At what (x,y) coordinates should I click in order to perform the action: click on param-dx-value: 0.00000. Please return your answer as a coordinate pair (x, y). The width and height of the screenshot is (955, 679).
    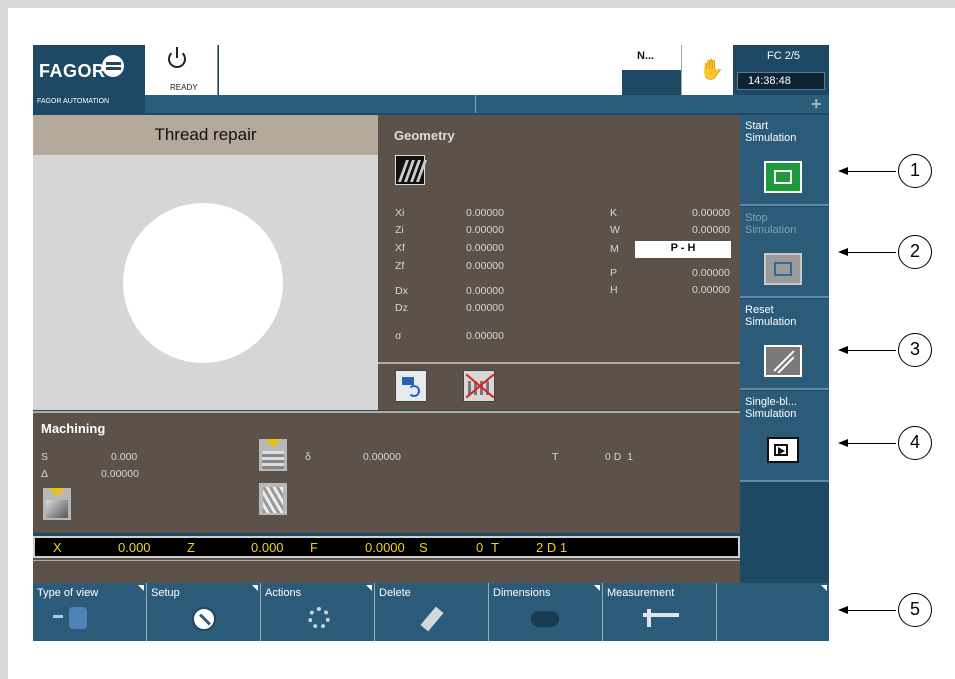
    Looking at the image, I should click on (474, 291).